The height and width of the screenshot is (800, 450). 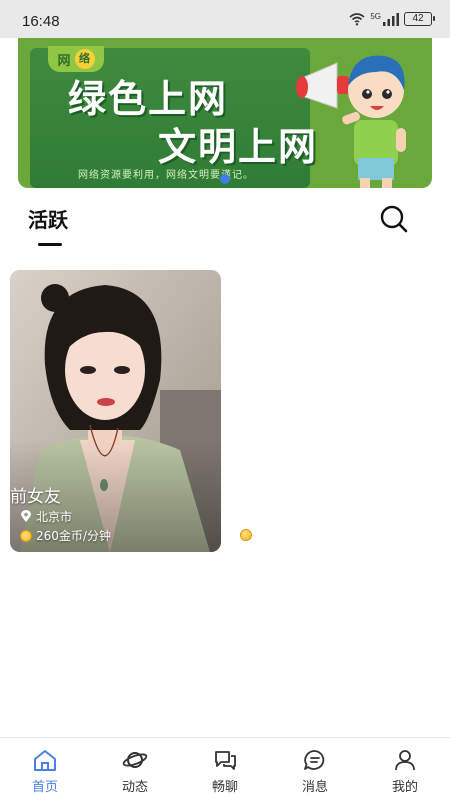 I want to click on user-price-text: 260金币/分钟, so click(x=73, y=536).